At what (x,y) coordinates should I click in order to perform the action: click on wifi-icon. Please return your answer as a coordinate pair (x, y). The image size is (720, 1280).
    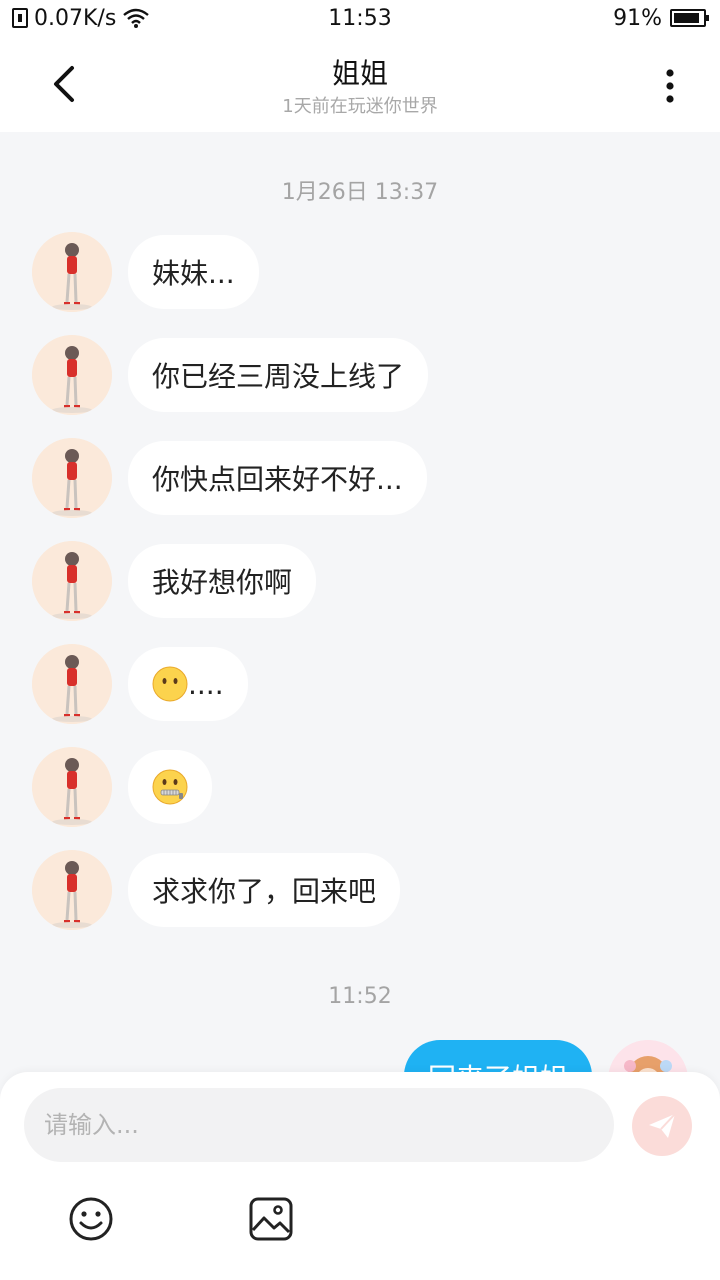
    Looking at the image, I should click on (136, 18).